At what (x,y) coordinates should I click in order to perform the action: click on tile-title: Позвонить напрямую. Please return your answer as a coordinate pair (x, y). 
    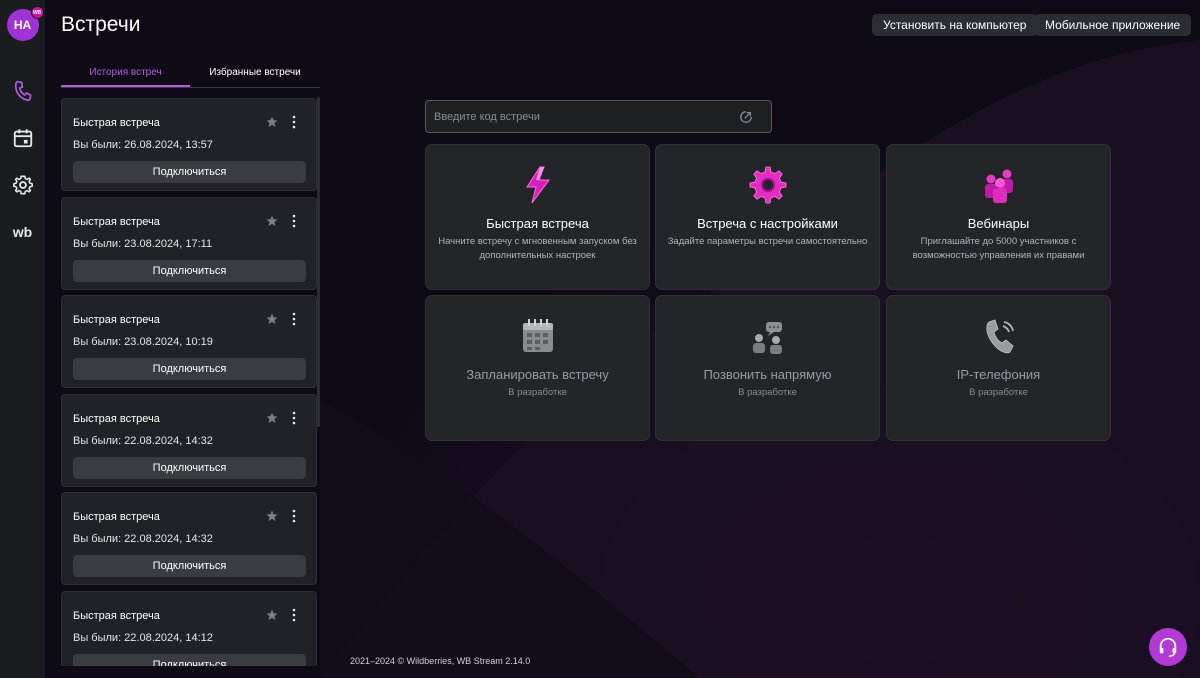
    Looking at the image, I should click on (767, 374).